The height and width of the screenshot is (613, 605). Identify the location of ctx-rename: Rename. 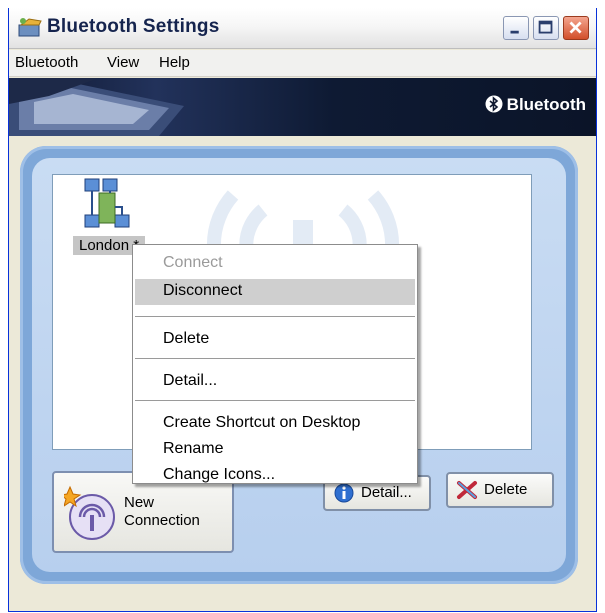
(275, 450).